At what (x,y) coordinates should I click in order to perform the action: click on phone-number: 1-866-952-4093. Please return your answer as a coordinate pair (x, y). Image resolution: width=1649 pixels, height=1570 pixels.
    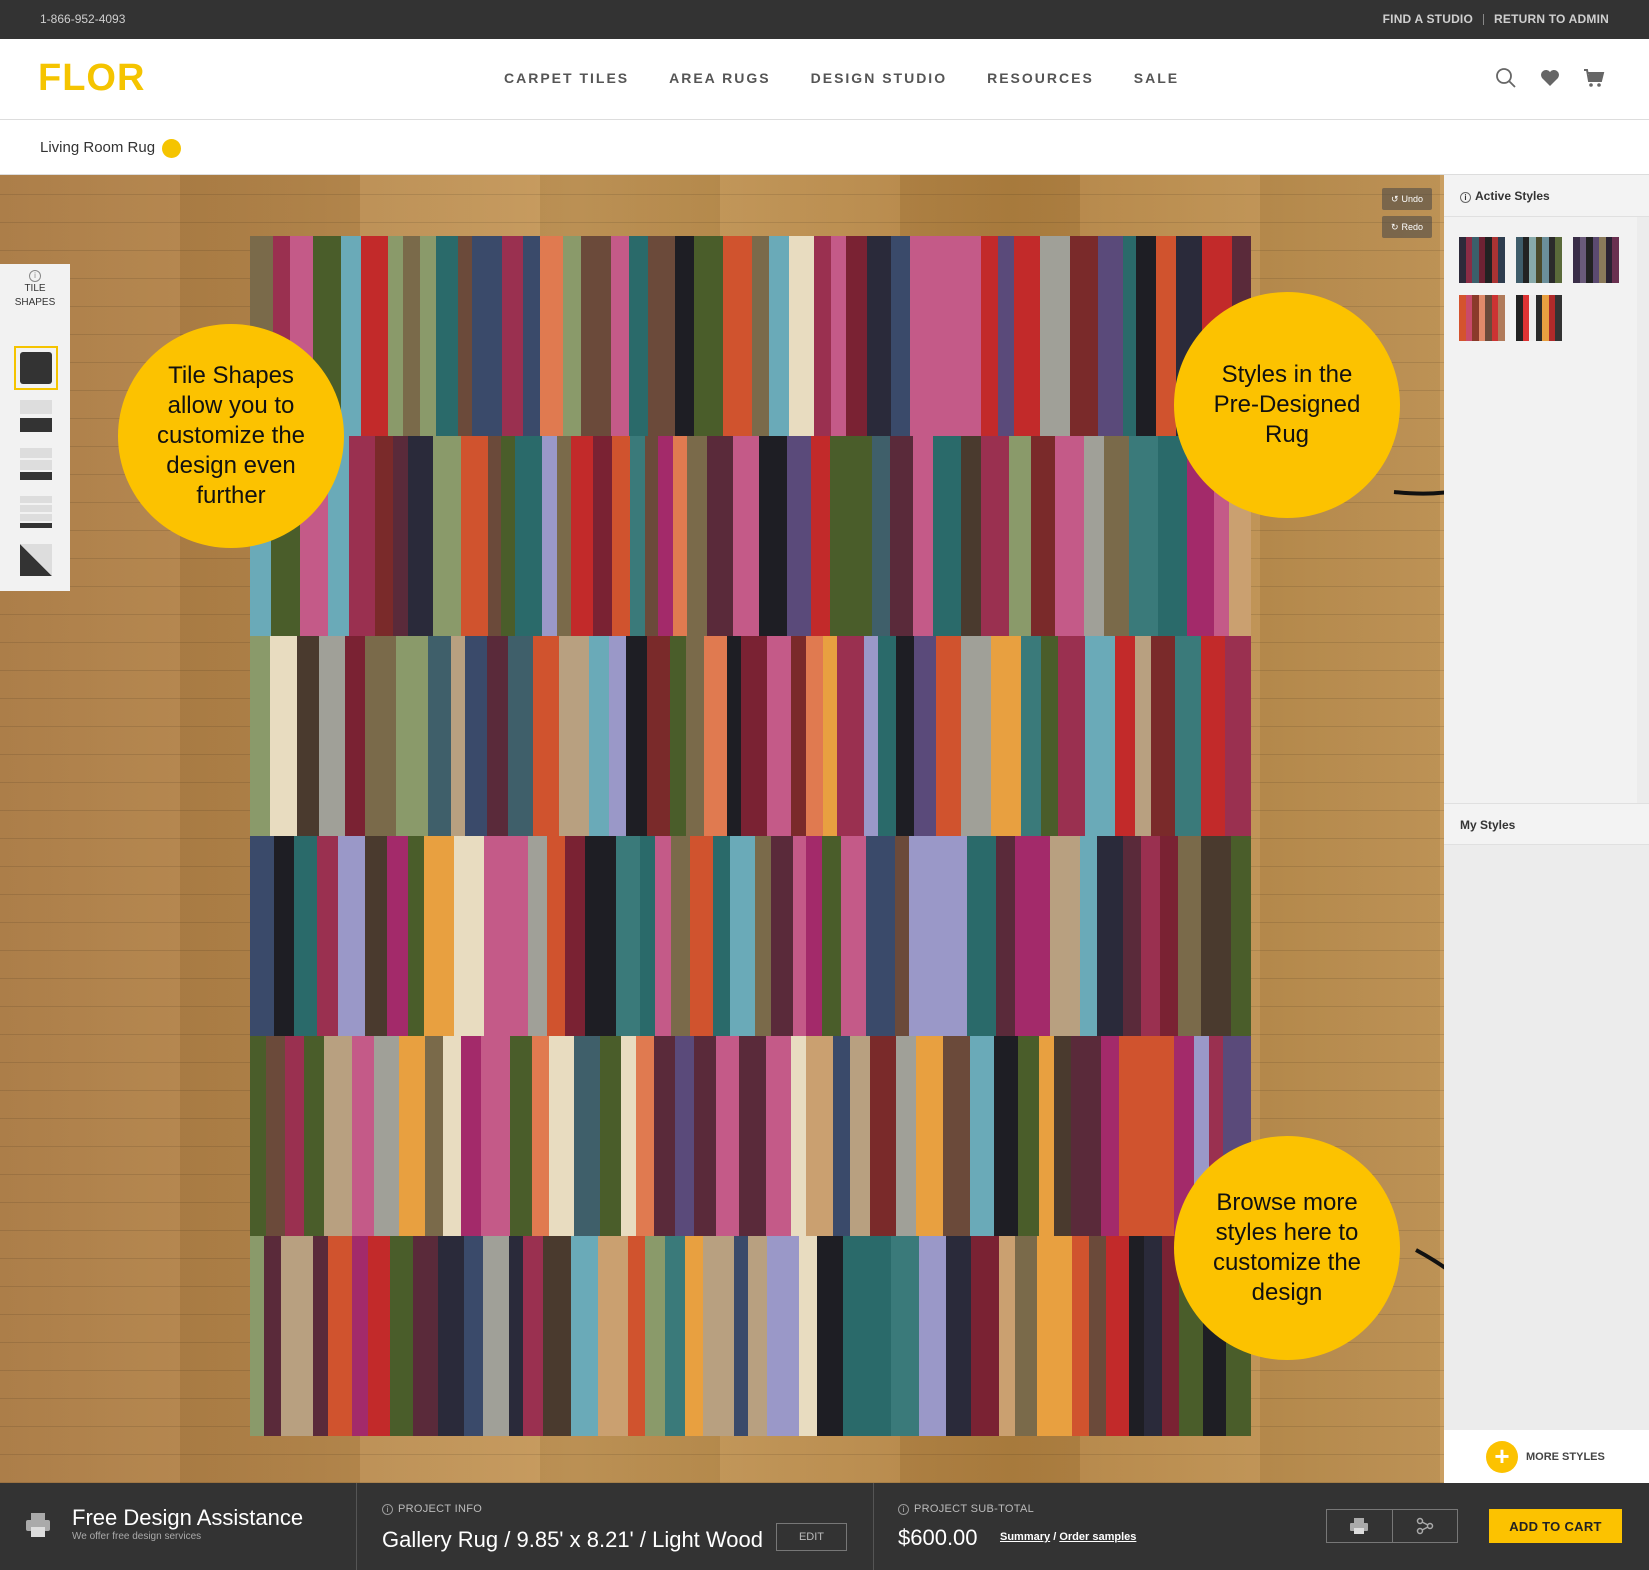
    Looking at the image, I should click on (82, 19).